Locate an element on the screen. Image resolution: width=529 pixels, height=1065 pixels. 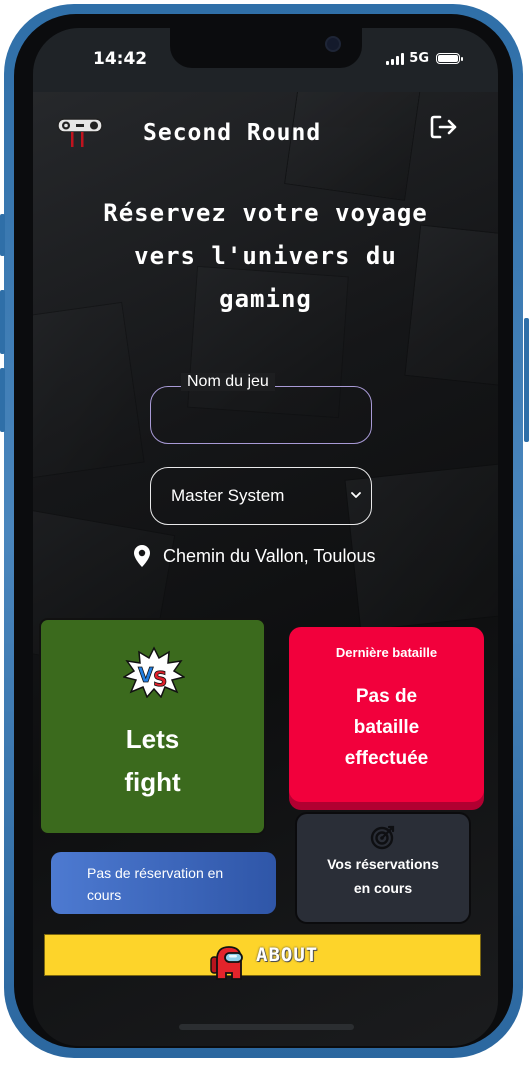
crewmate-icon is located at coordinates (226, 963).